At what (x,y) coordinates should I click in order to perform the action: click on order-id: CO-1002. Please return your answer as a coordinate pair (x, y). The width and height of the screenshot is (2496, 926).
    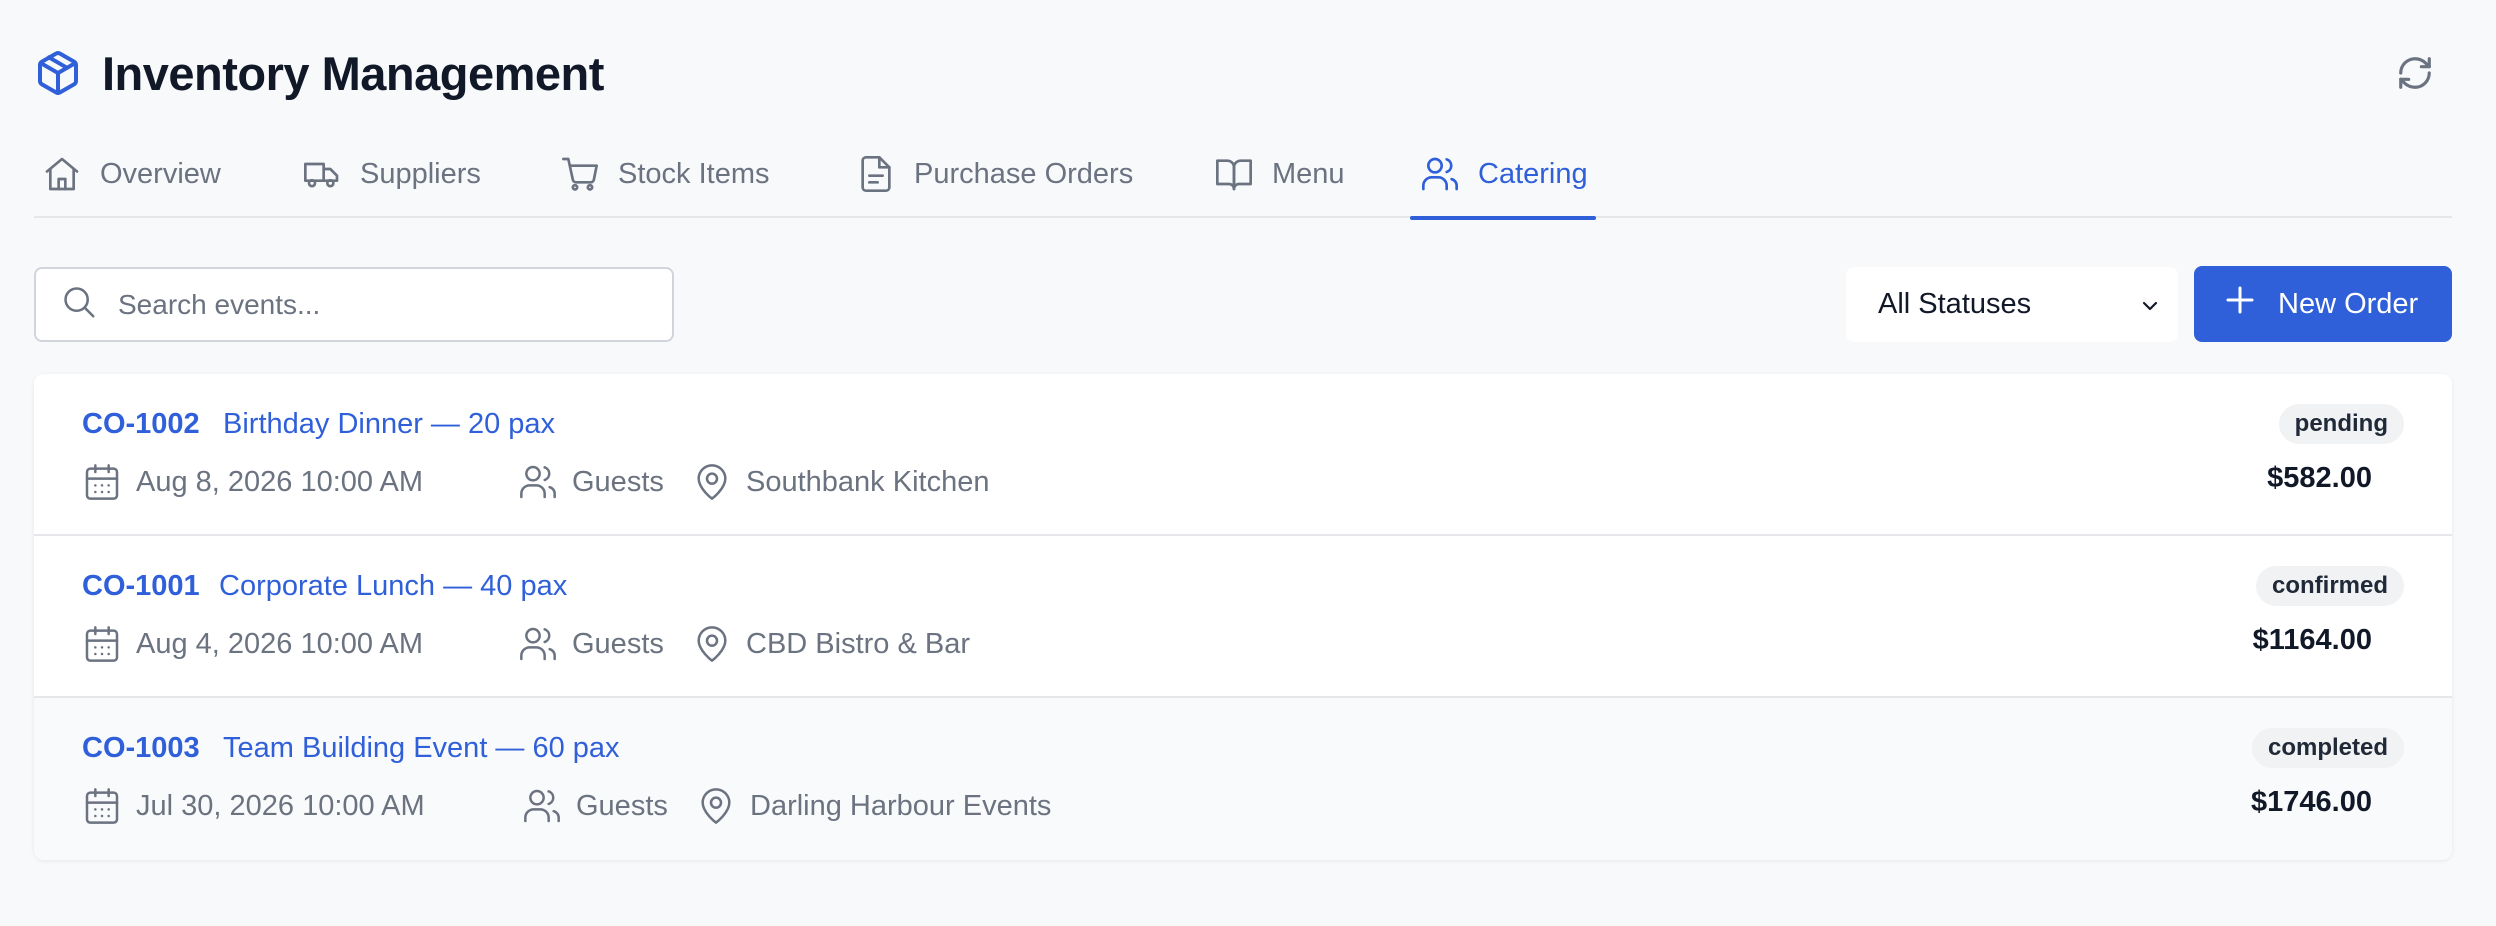
    Looking at the image, I should click on (141, 424).